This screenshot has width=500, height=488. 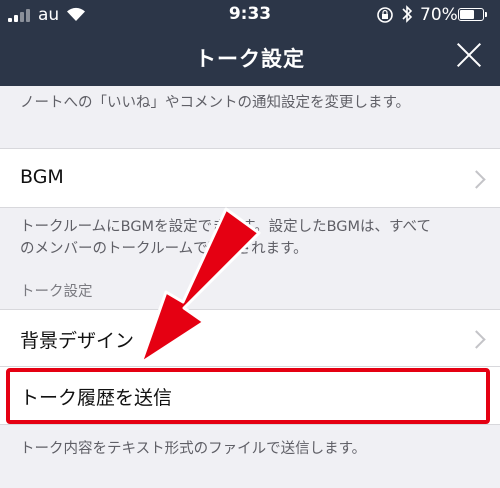 I want to click on red-arrow-annotation, so click(x=200, y=286).